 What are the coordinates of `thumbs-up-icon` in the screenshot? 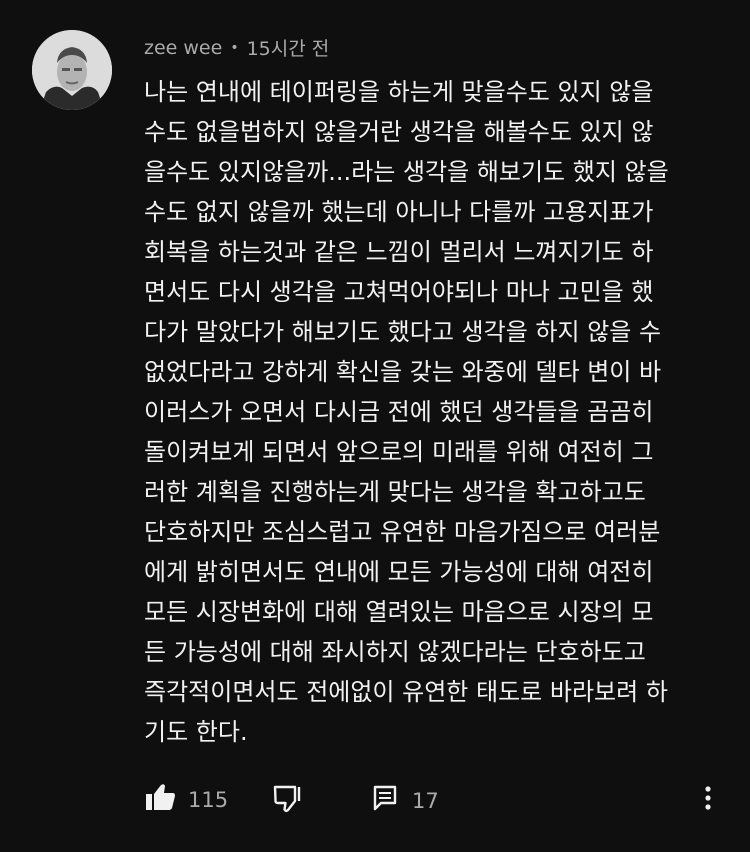 It's located at (160, 799).